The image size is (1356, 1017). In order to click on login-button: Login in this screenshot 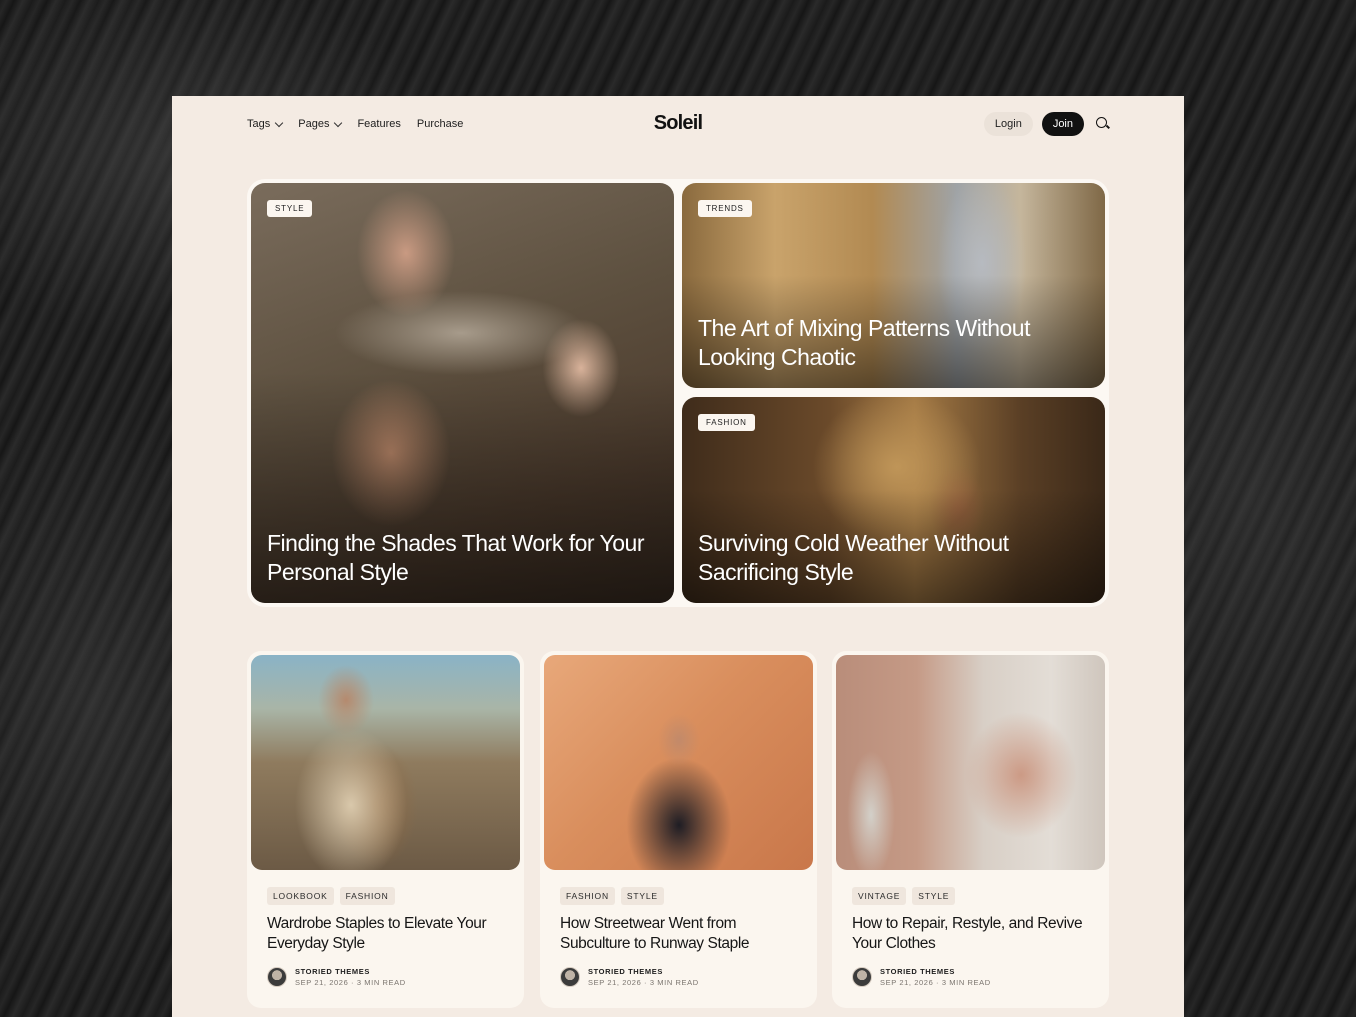, I will do `click(1008, 124)`.